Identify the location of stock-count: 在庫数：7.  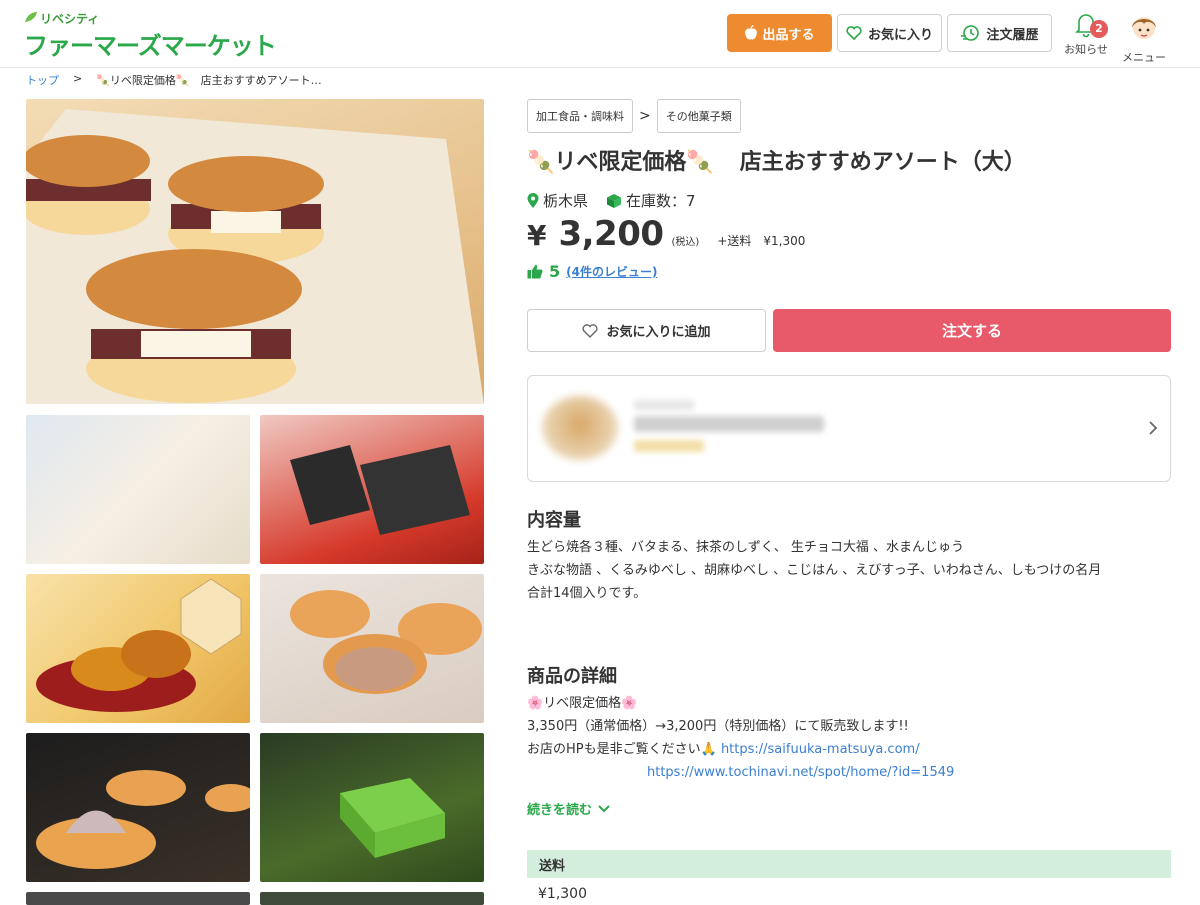
(661, 201).